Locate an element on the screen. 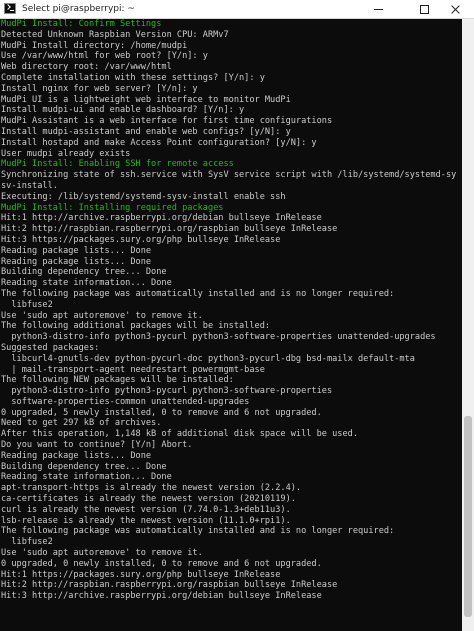  console-line: MudPi Install: Confirm Settings is located at coordinates (81, 24).